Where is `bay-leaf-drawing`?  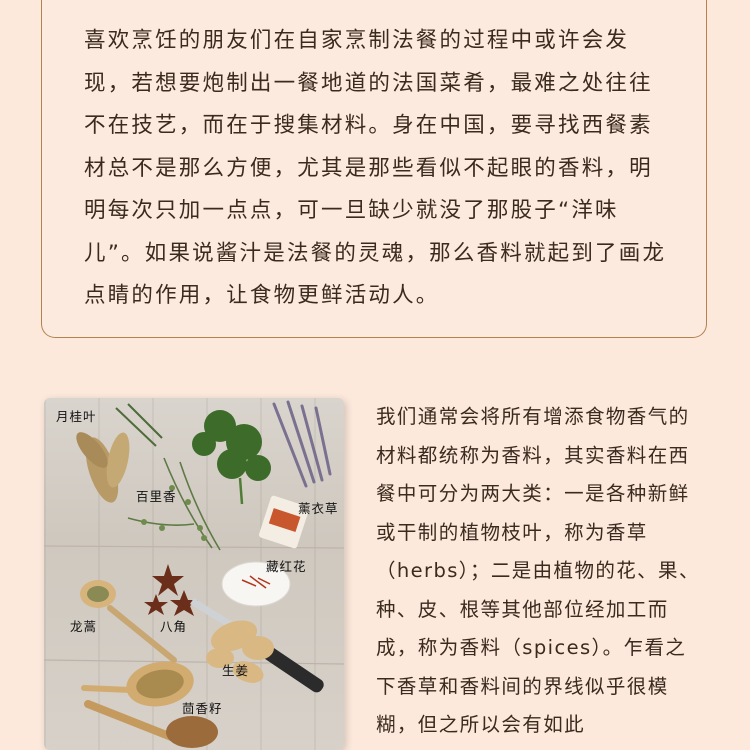
bay-leaf-drawing is located at coordinates (103, 467).